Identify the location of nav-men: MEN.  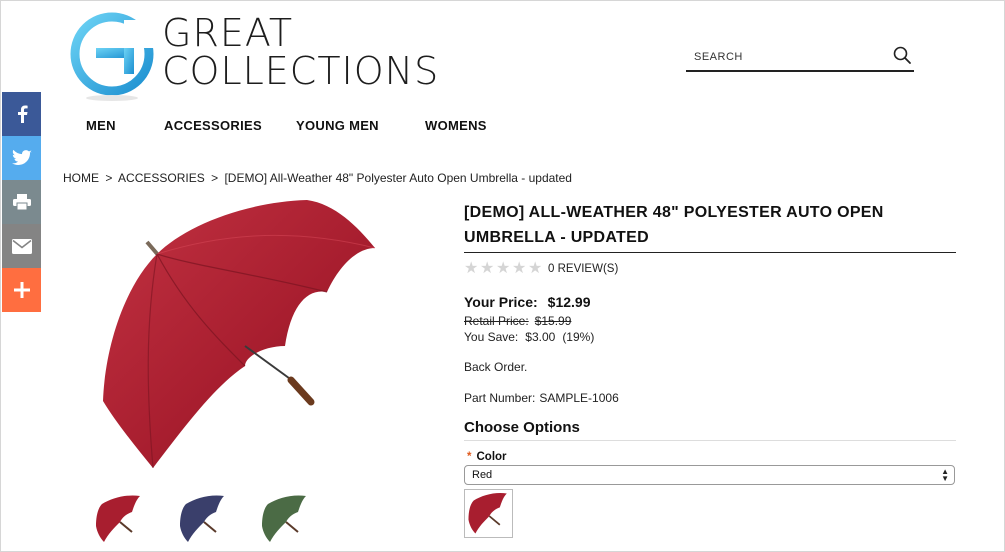
(101, 125).